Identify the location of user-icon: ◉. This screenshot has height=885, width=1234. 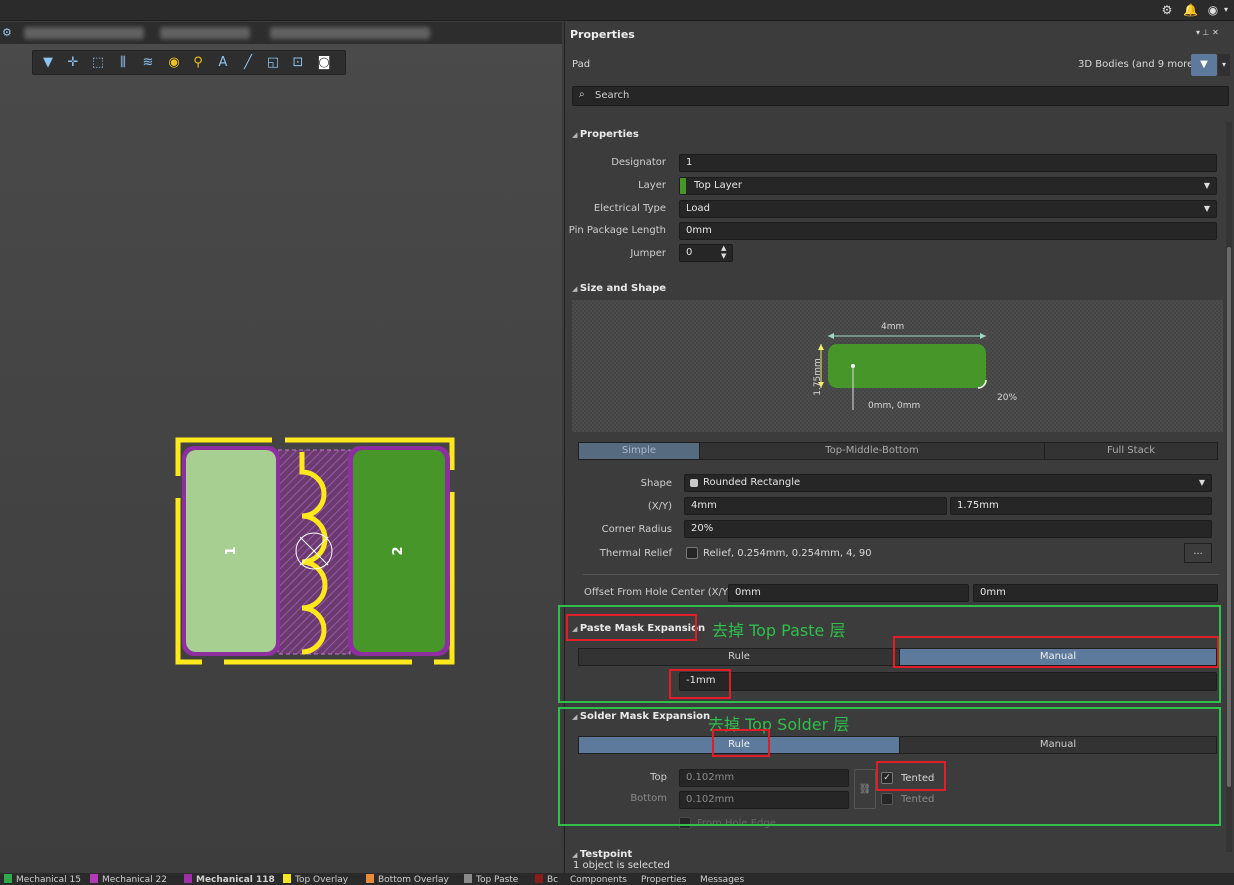
(1213, 10).